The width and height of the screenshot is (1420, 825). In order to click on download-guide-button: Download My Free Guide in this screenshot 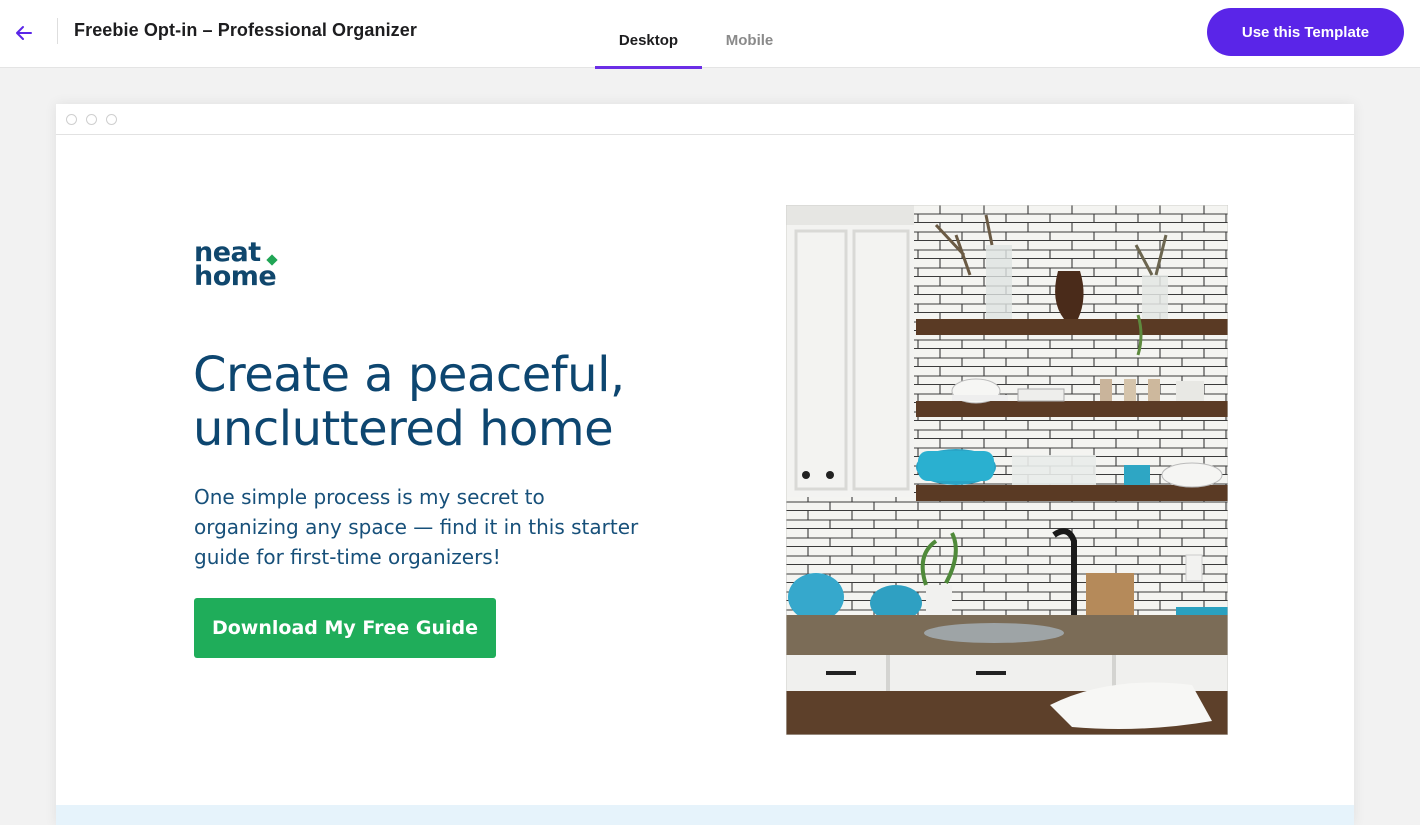, I will do `click(345, 628)`.